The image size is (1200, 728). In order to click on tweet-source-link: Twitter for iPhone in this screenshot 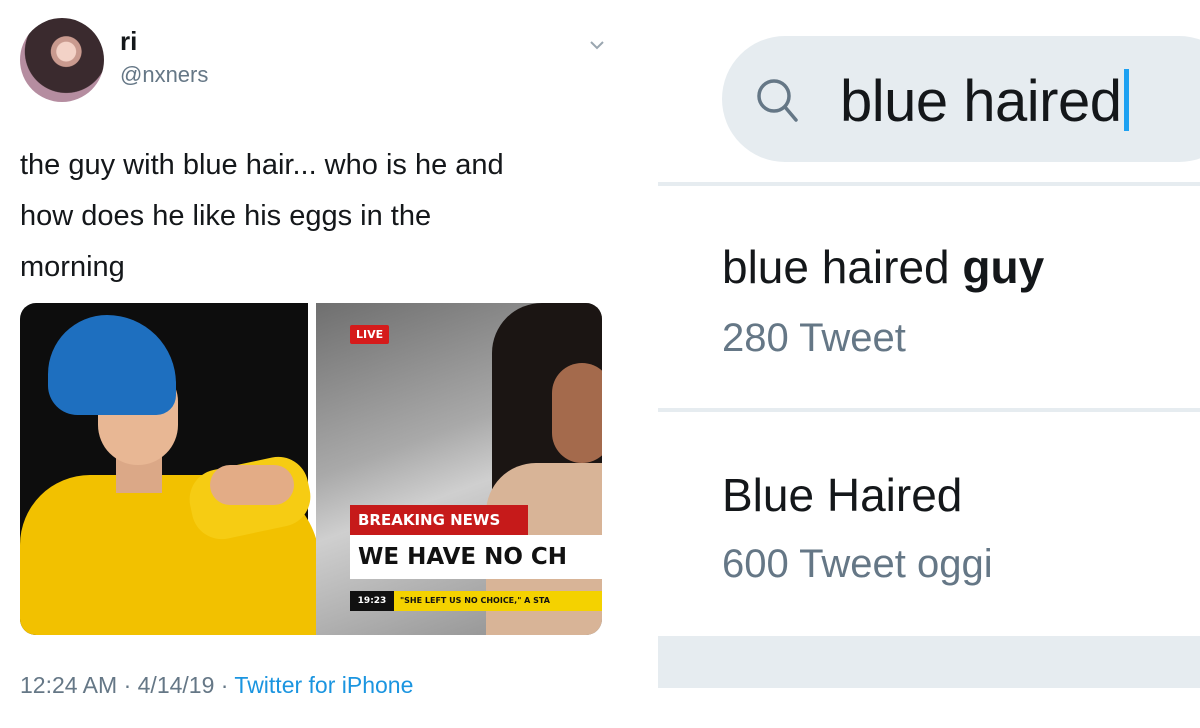, I will do `click(323, 685)`.